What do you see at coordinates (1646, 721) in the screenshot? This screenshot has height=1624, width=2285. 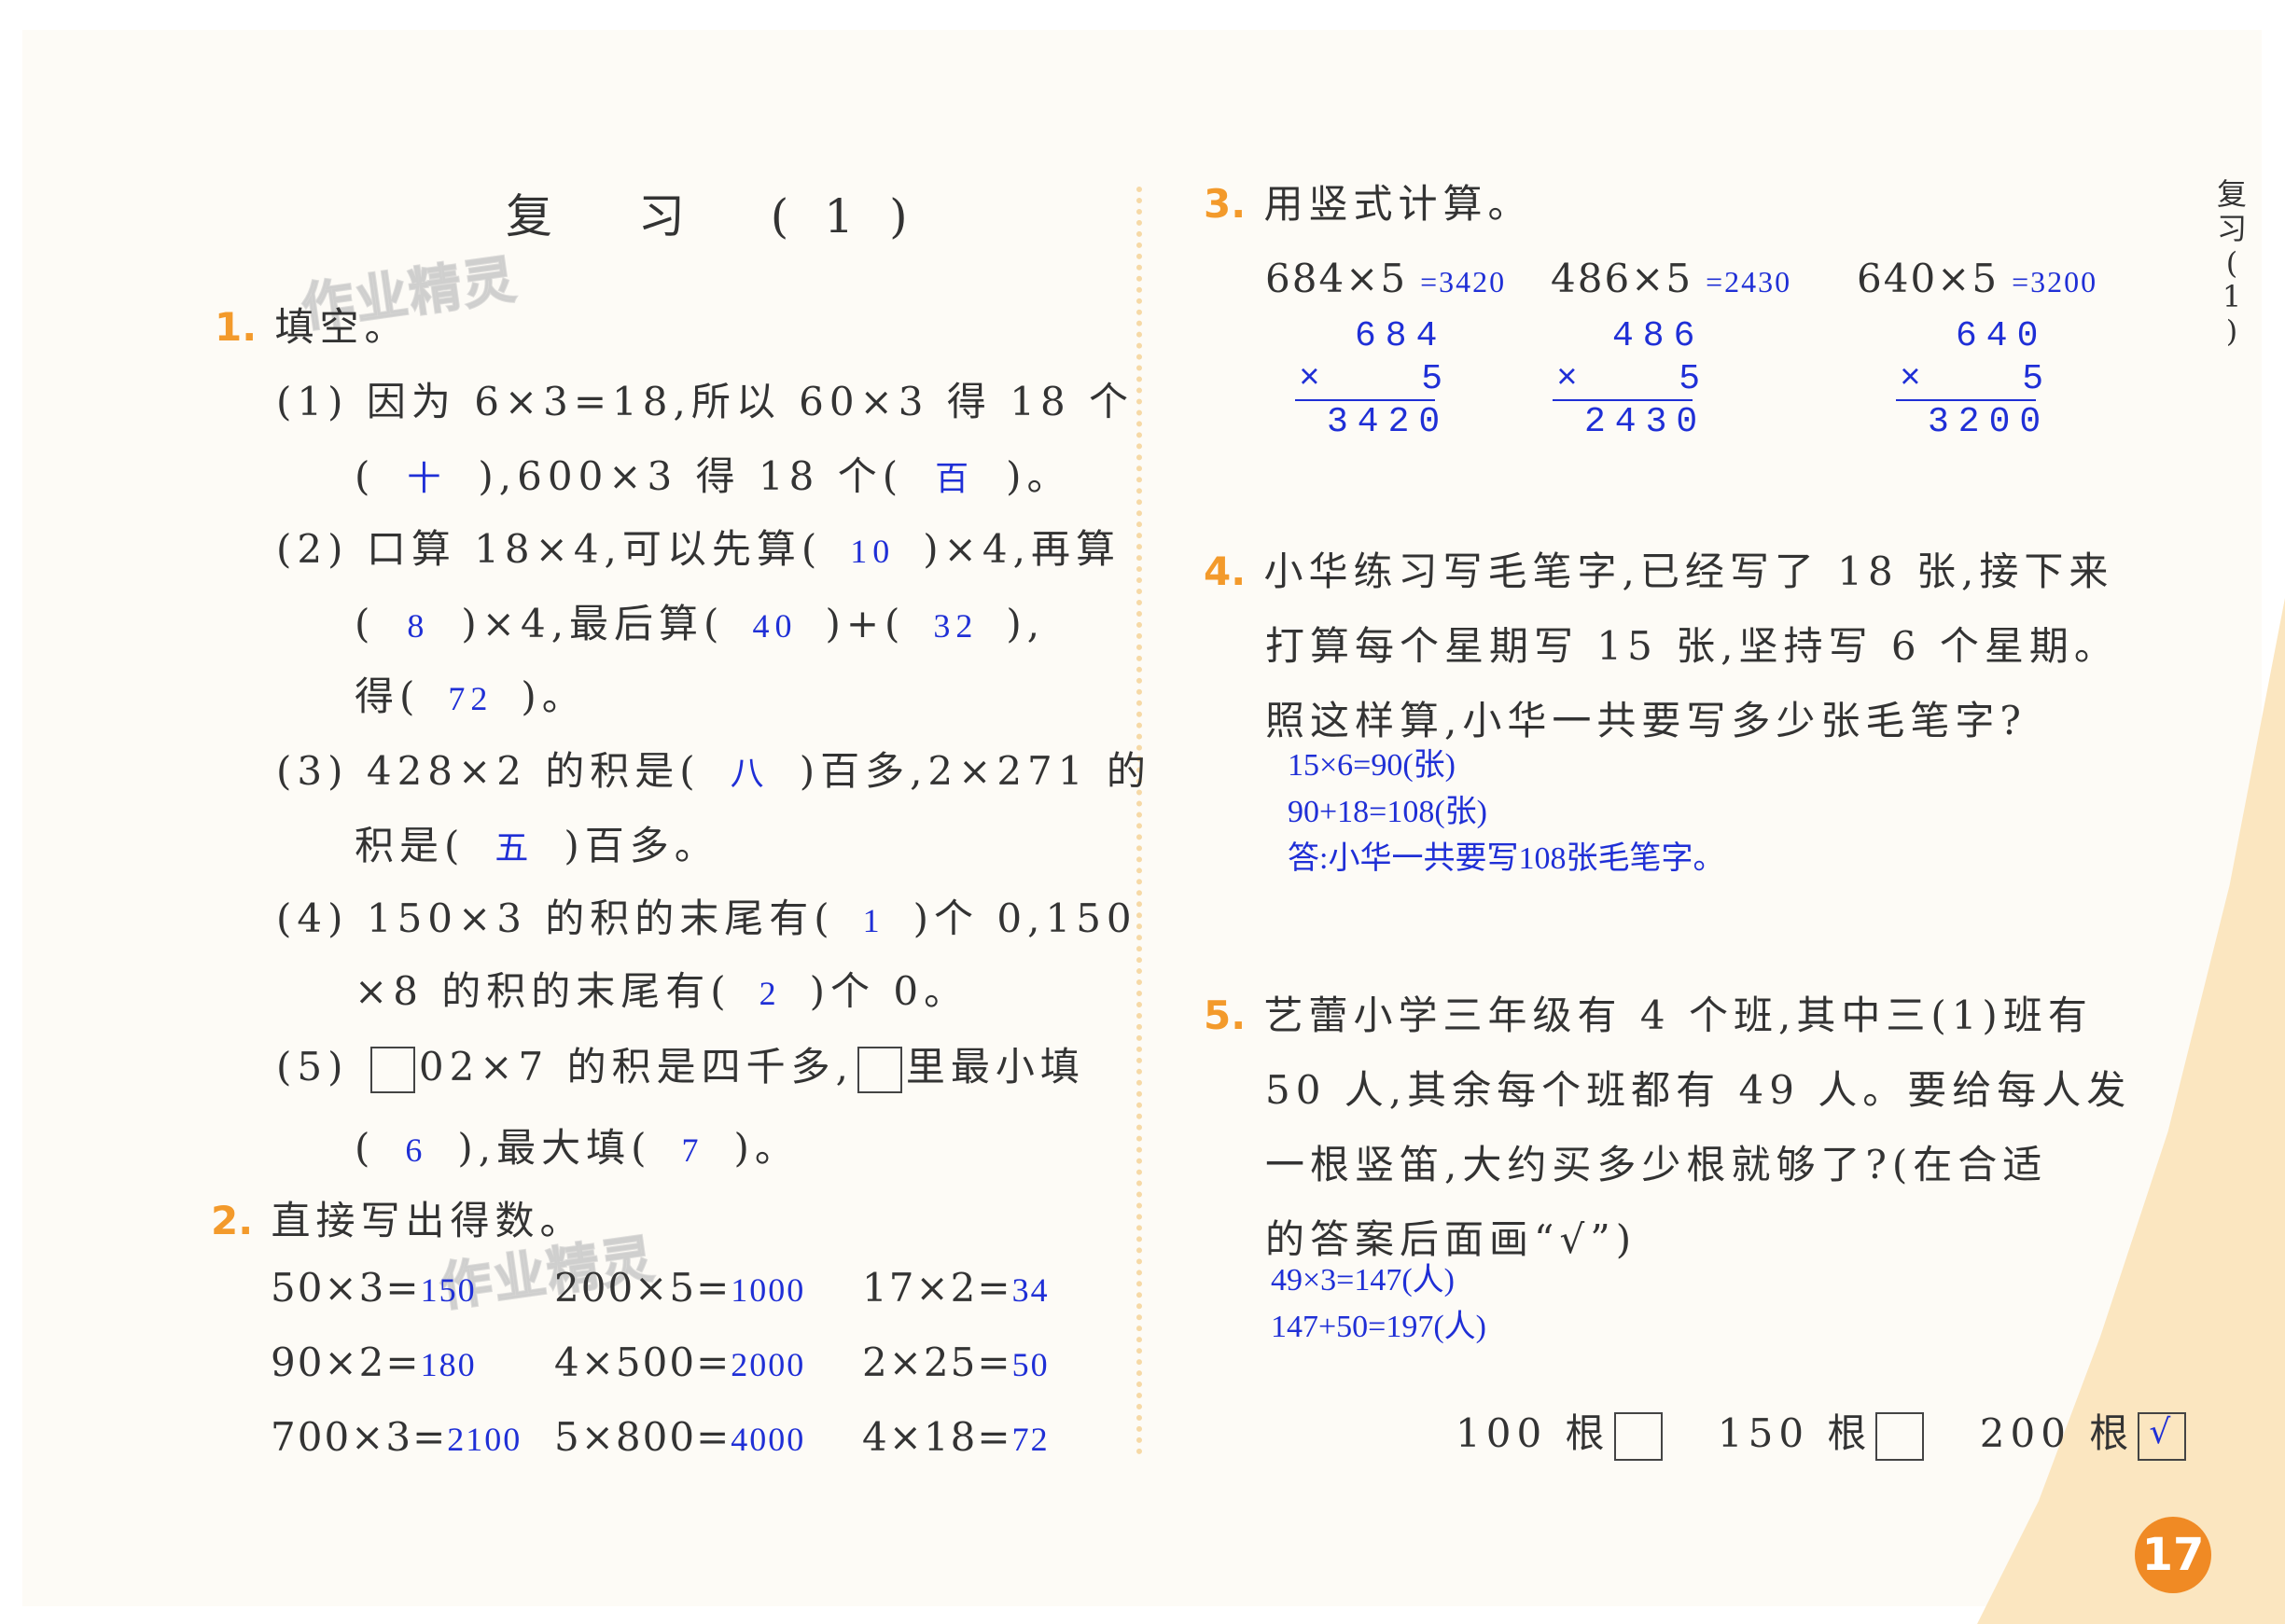 I see `q4-line3: 照这样算,小华一共要写多少张毛笔字?` at bounding box center [1646, 721].